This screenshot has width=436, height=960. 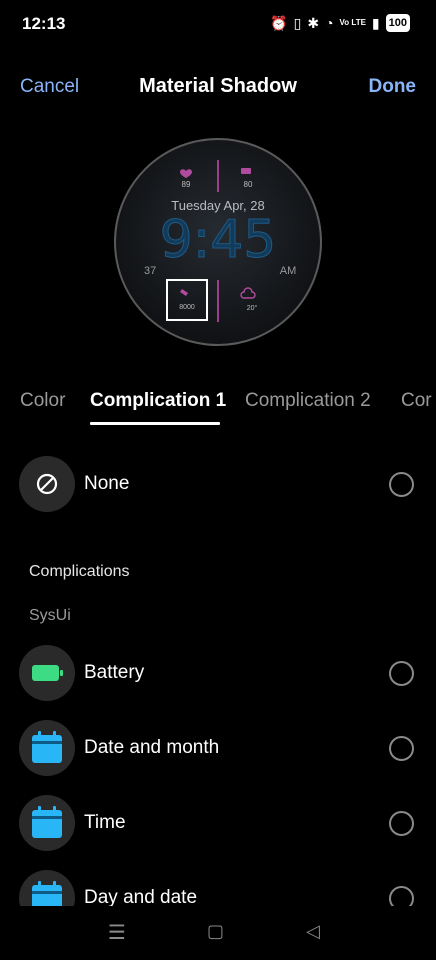 I want to click on bluetooth-icon: ✱, so click(x=313, y=23).